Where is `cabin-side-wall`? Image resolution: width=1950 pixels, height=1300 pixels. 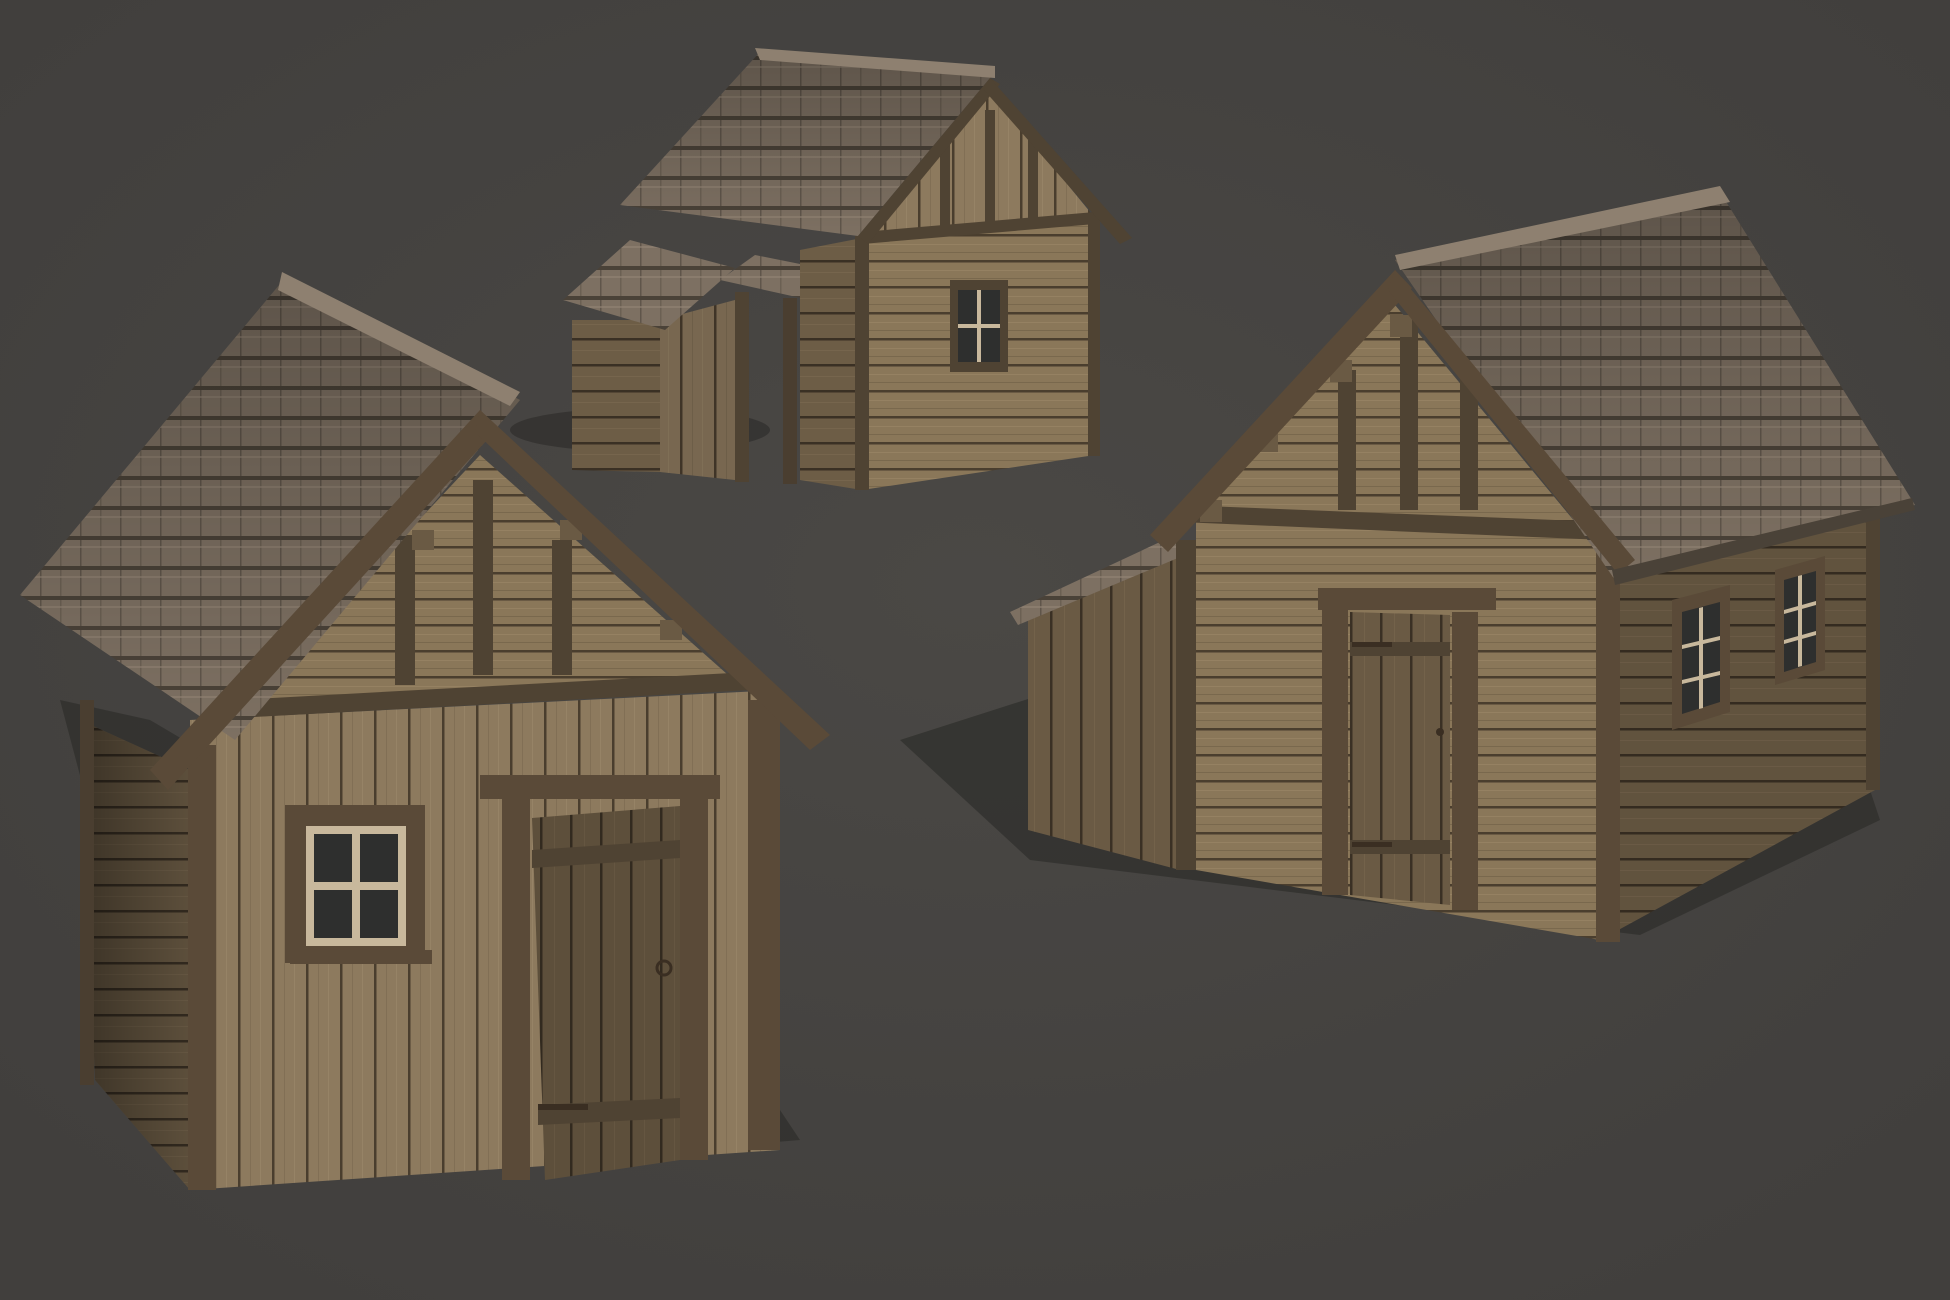
cabin-side-wall is located at coordinates (831, 364).